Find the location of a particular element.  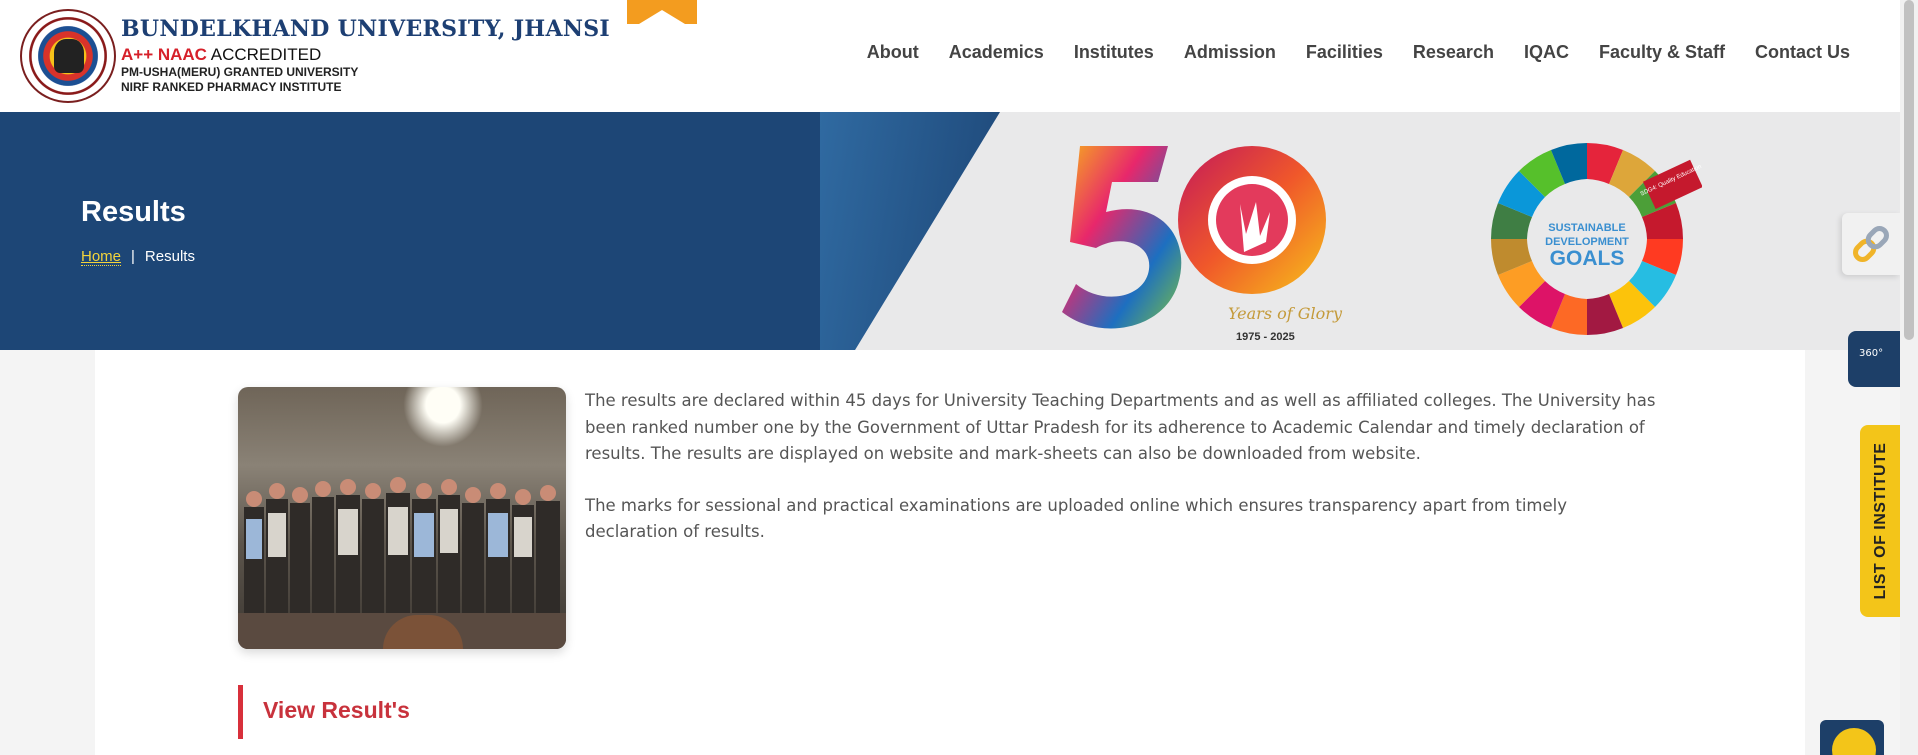

ceiling-light is located at coordinates (443, 417).